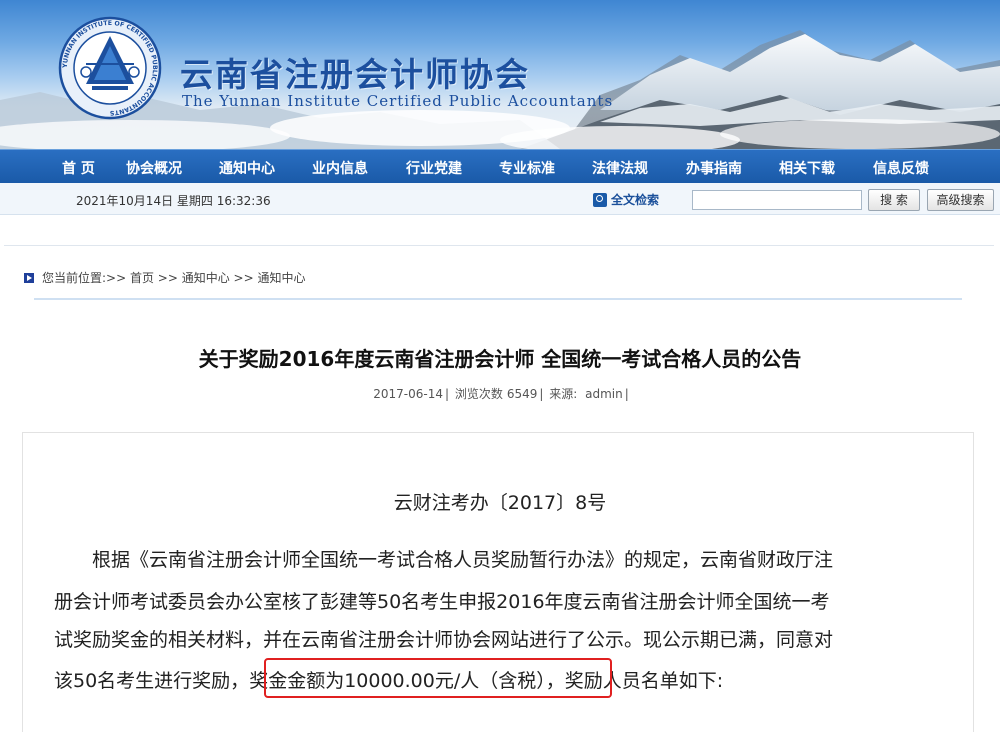 The image size is (1000, 732). Describe the element at coordinates (620, 168) in the screenshot. I see `nav-item-laws: 法律法规` at that location.